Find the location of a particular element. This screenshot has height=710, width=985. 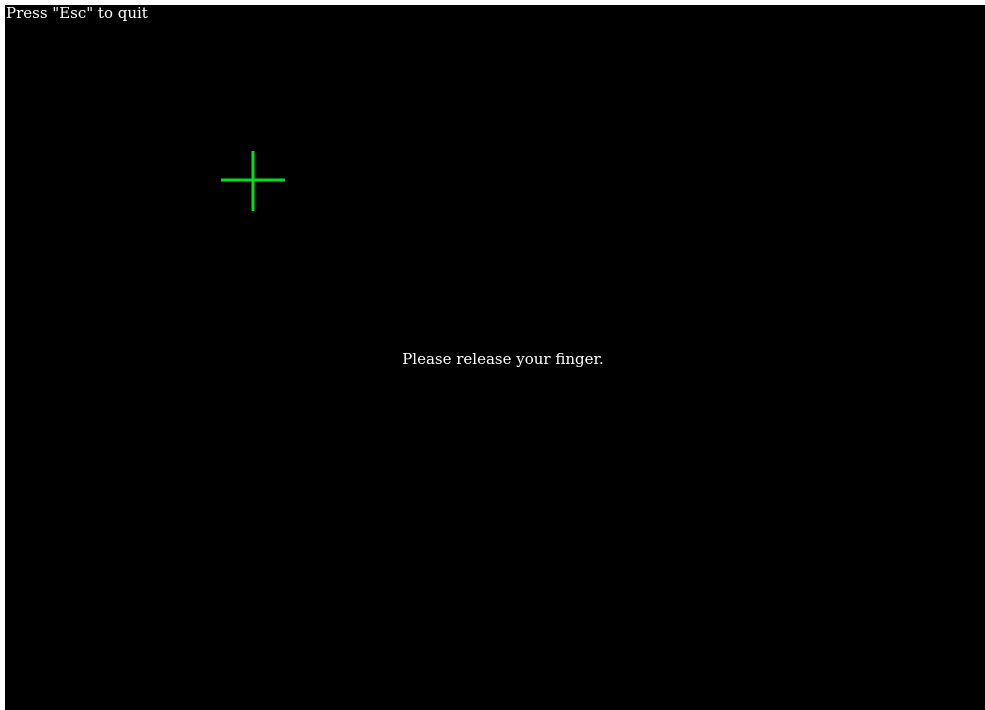

crosshair-icon is located at coordinates (253, 181).